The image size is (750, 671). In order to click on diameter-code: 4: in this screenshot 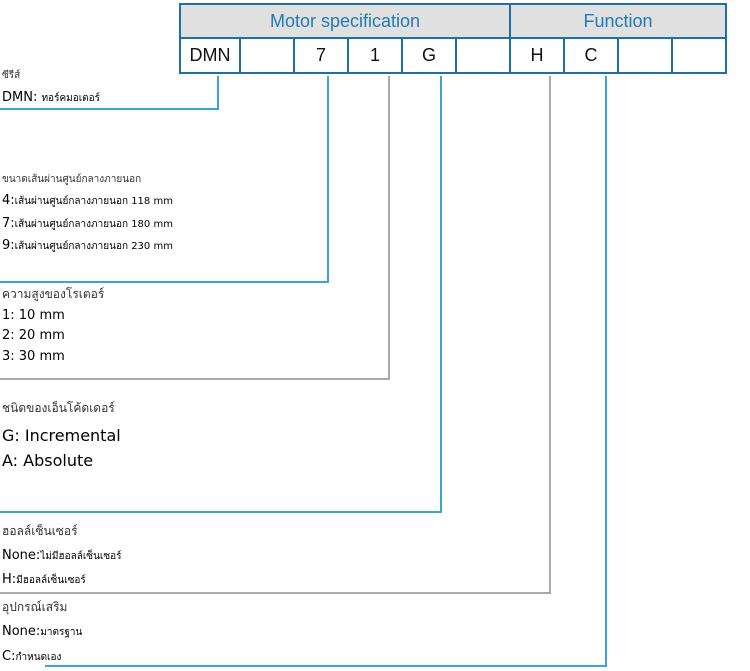, I will do `click(8, 200)`.